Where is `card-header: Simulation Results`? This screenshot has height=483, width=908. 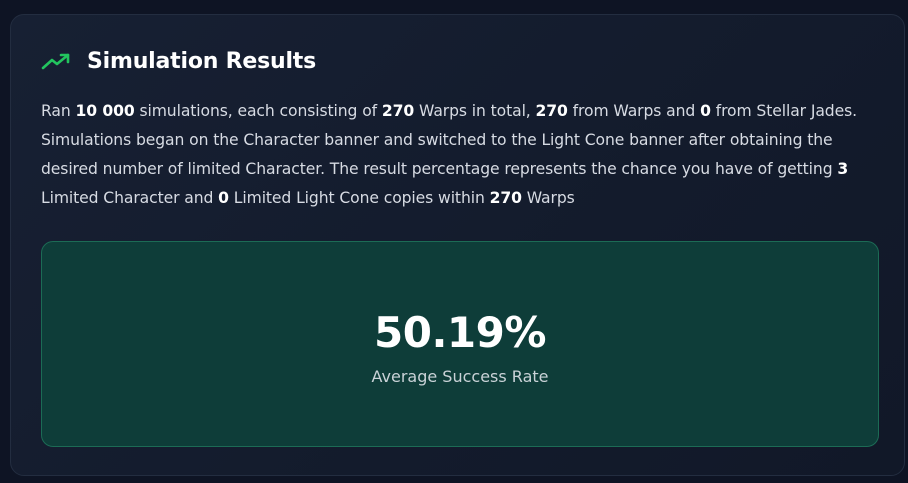
card-header: Simulation Results is located at coordinates (178, 61).